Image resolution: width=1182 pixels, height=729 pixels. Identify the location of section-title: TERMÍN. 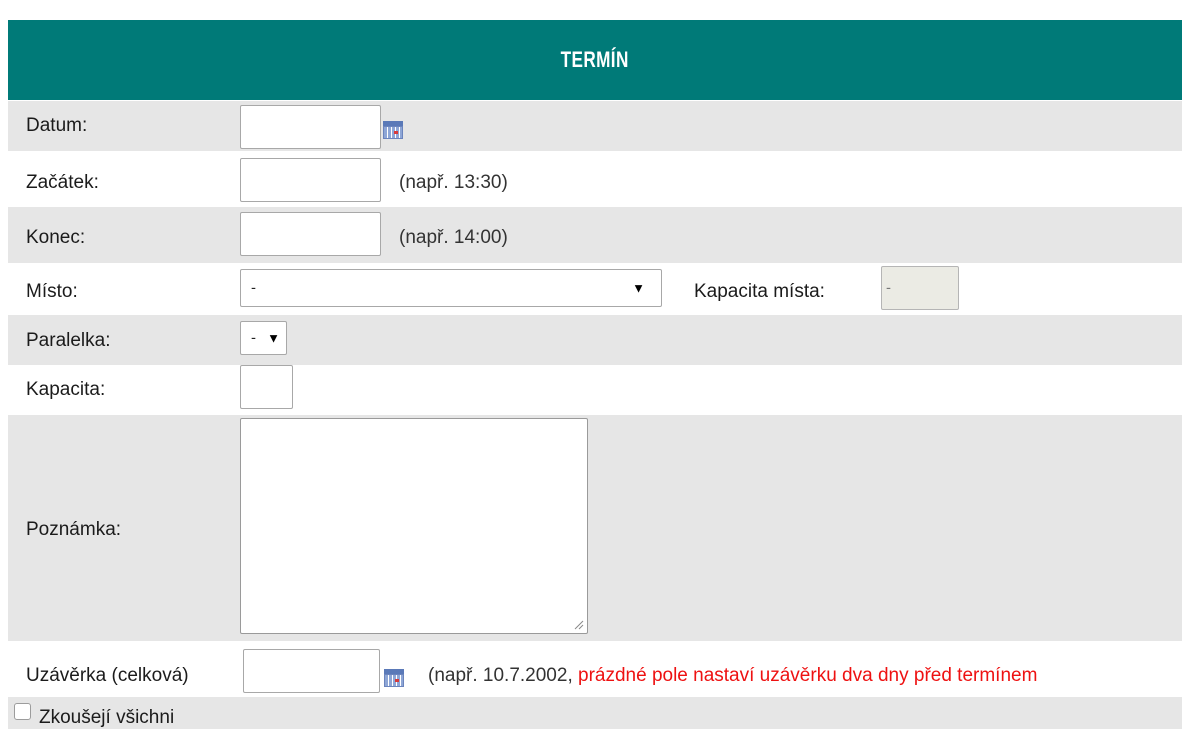
(595, 59).